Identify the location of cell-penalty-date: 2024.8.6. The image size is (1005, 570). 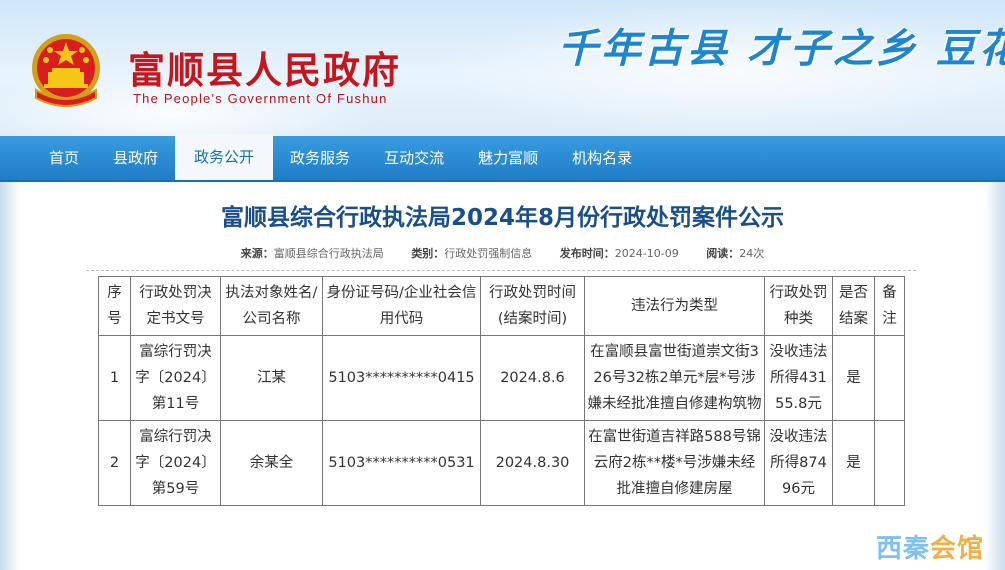
(532, 378).